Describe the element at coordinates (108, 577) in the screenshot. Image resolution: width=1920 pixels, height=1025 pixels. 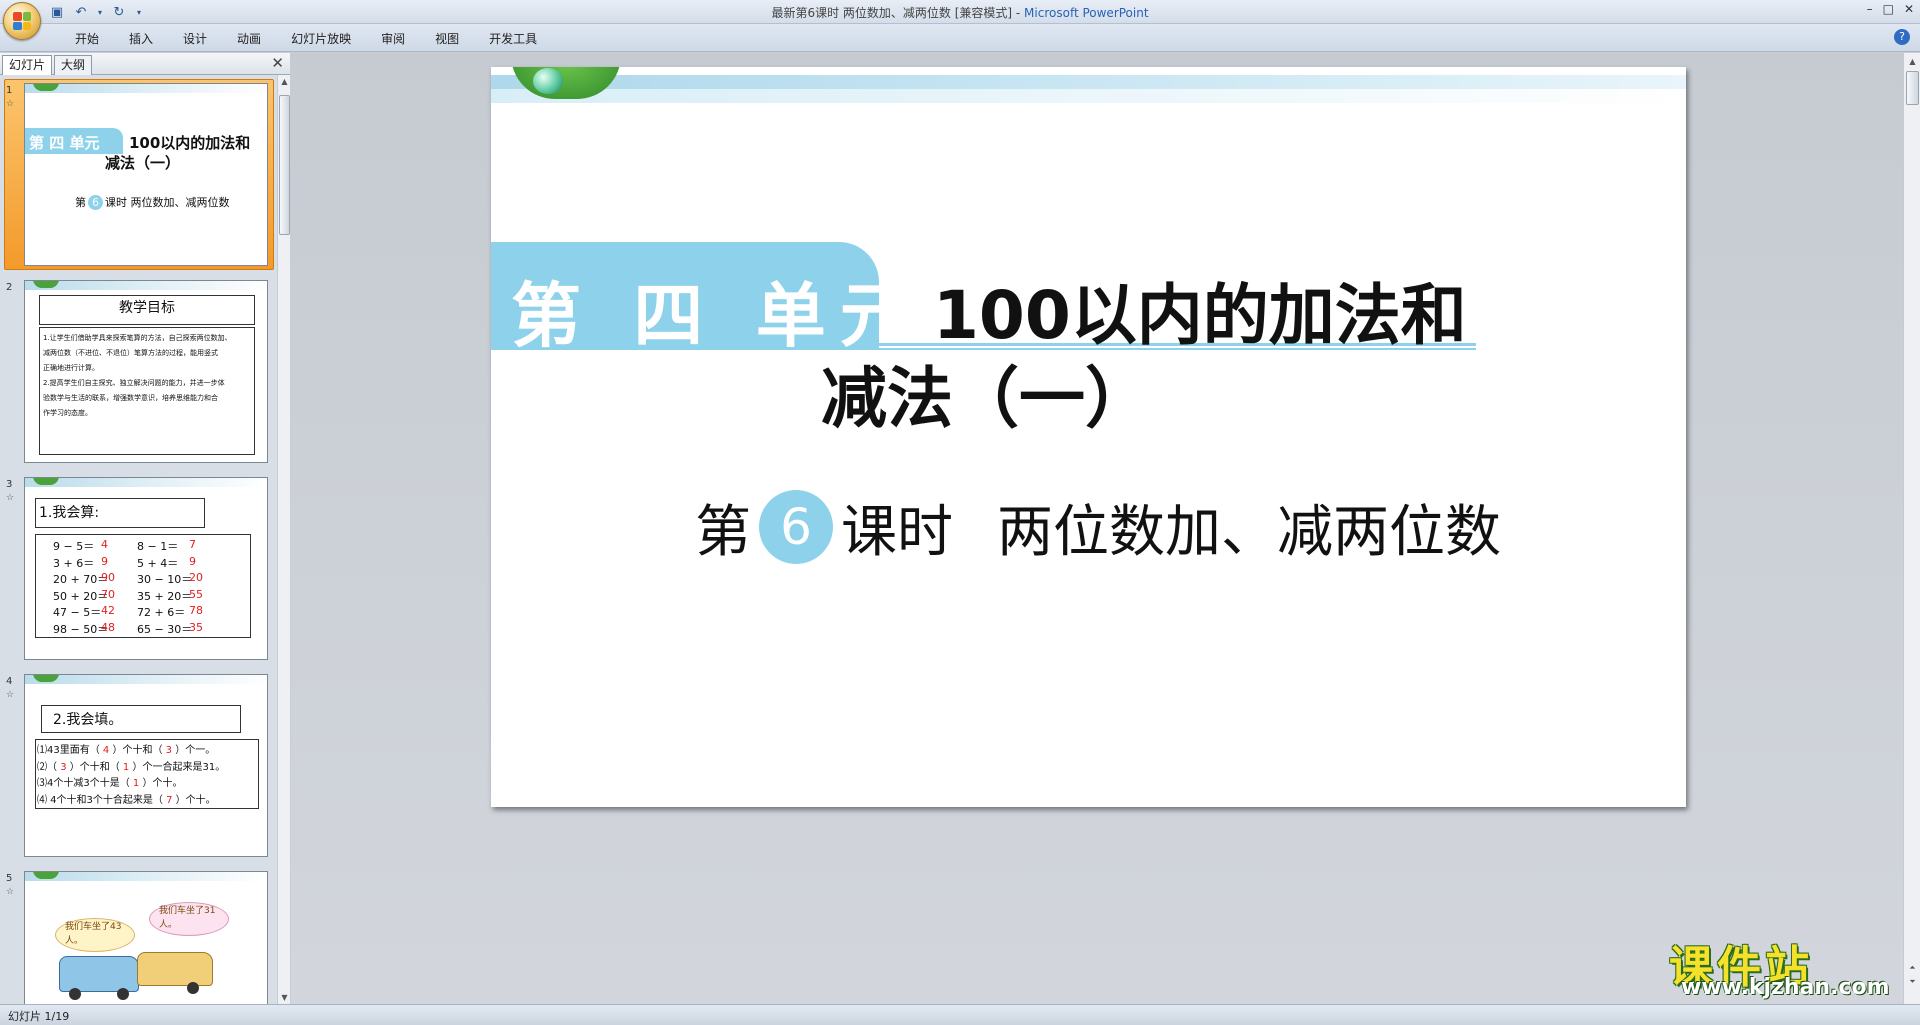
I see `math-answer: 90` at that location.